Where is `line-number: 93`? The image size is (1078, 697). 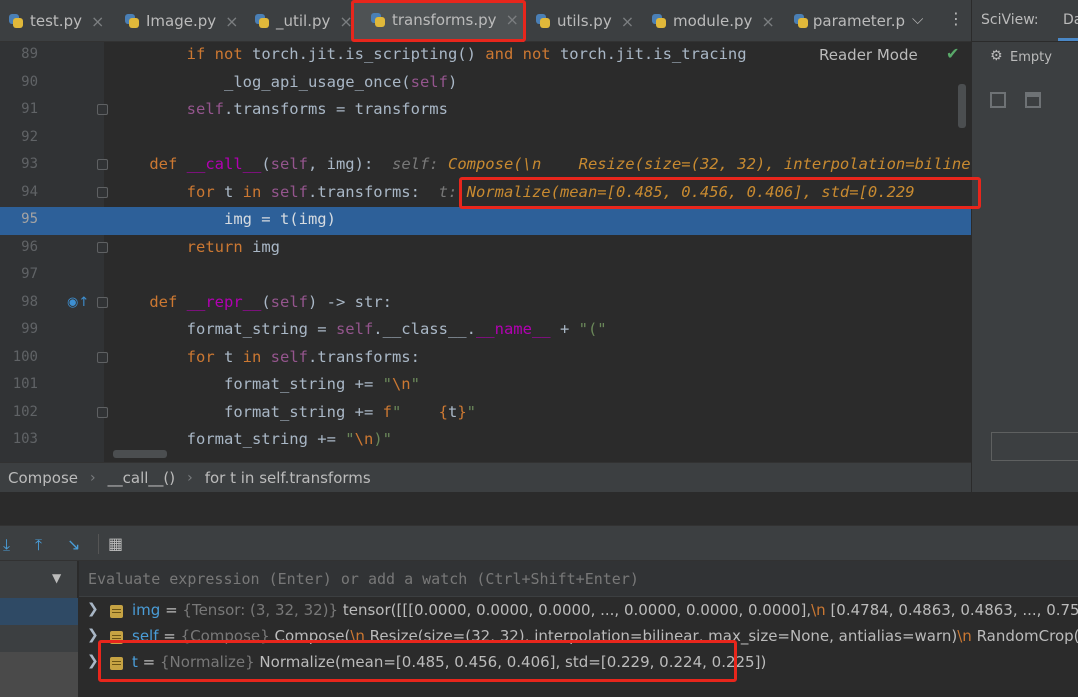 line-number: 93 is located at coordinates (29, 164).